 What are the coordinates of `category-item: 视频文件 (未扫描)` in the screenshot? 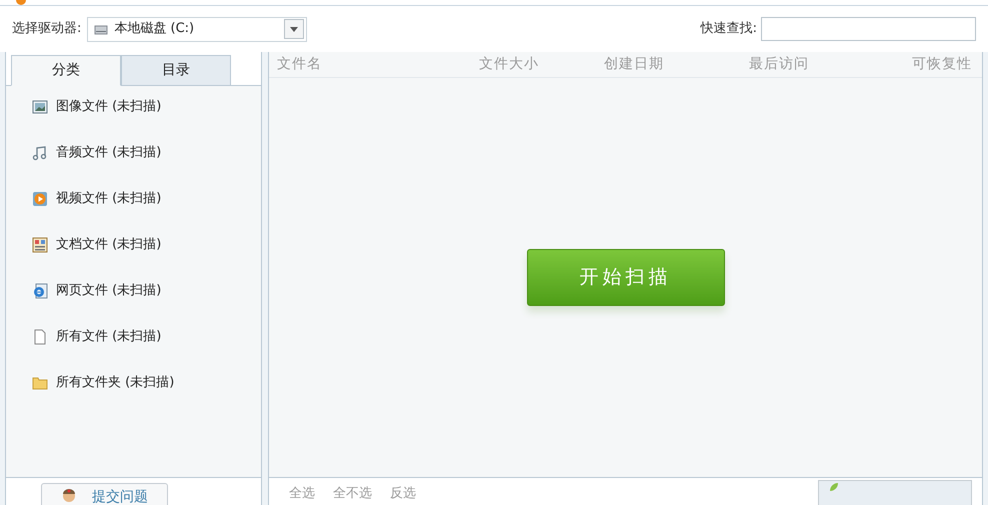 It's located at (97, 199).